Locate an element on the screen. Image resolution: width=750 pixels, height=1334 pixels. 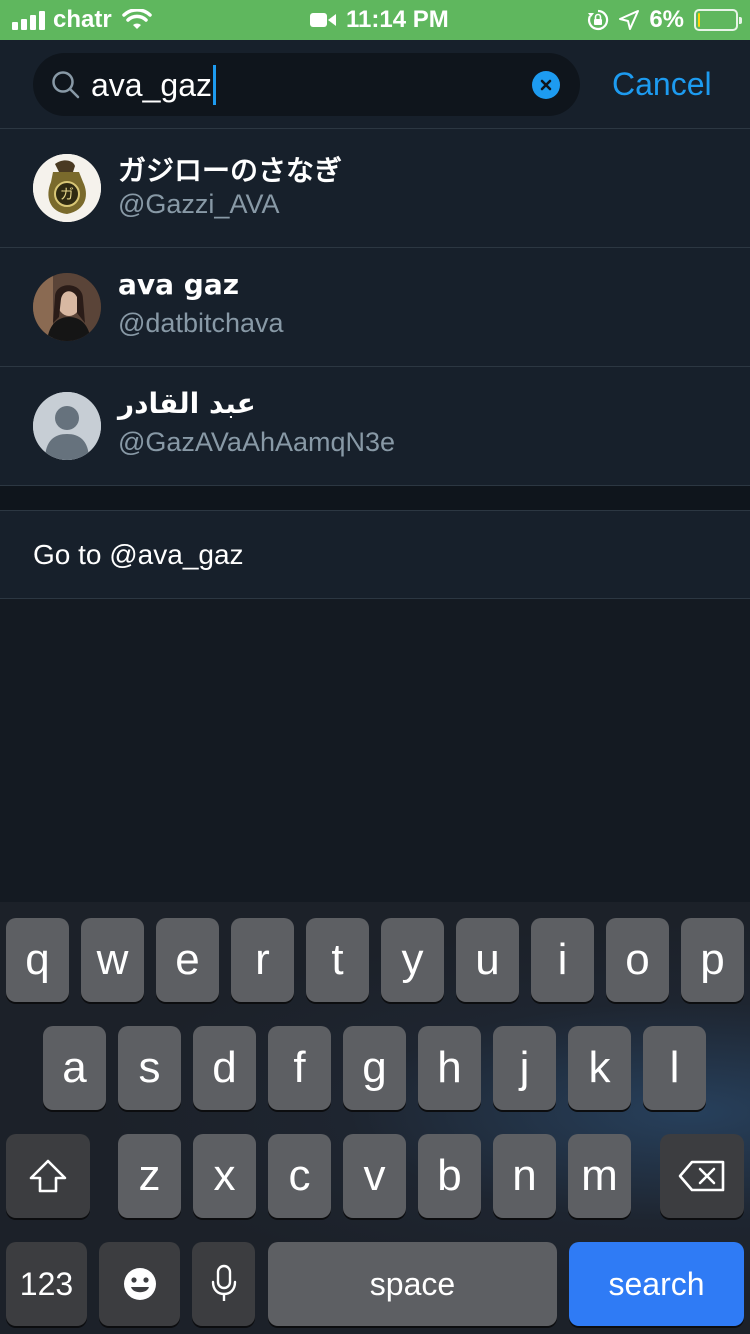
emoji-icon is located at coordinates (139, 1284).